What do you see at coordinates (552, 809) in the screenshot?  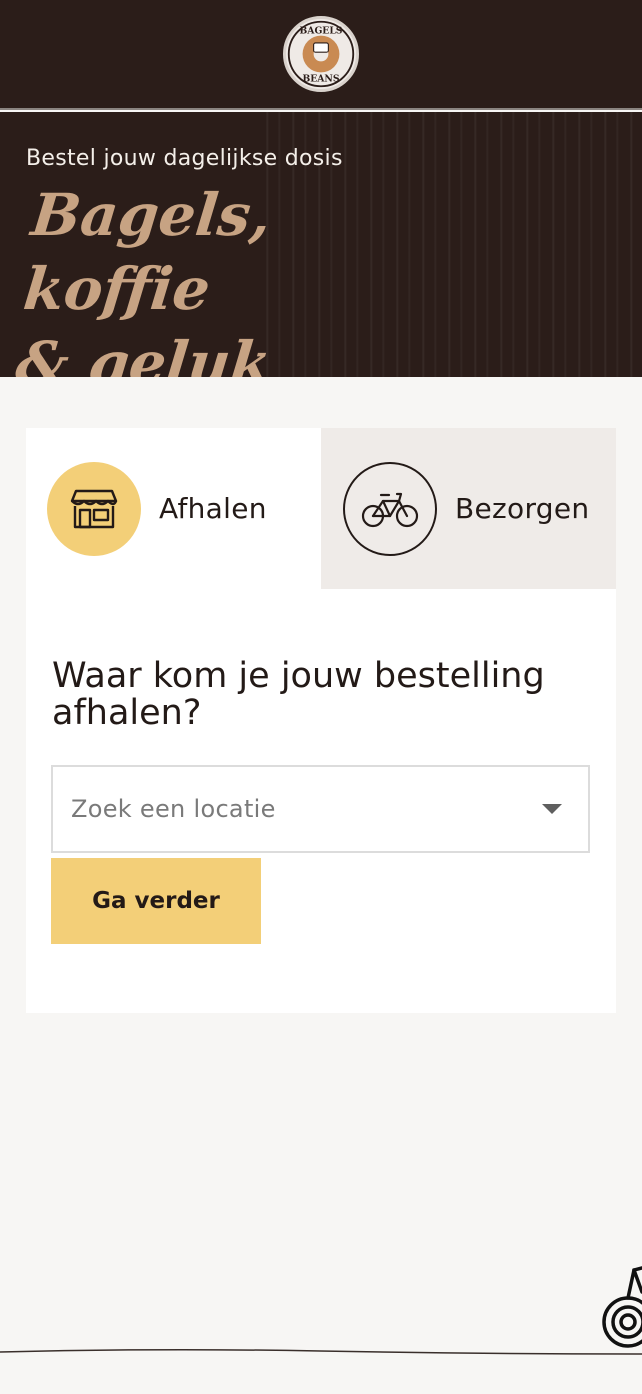 I see `chevron-down-icon` at bounding box center [552, 809].